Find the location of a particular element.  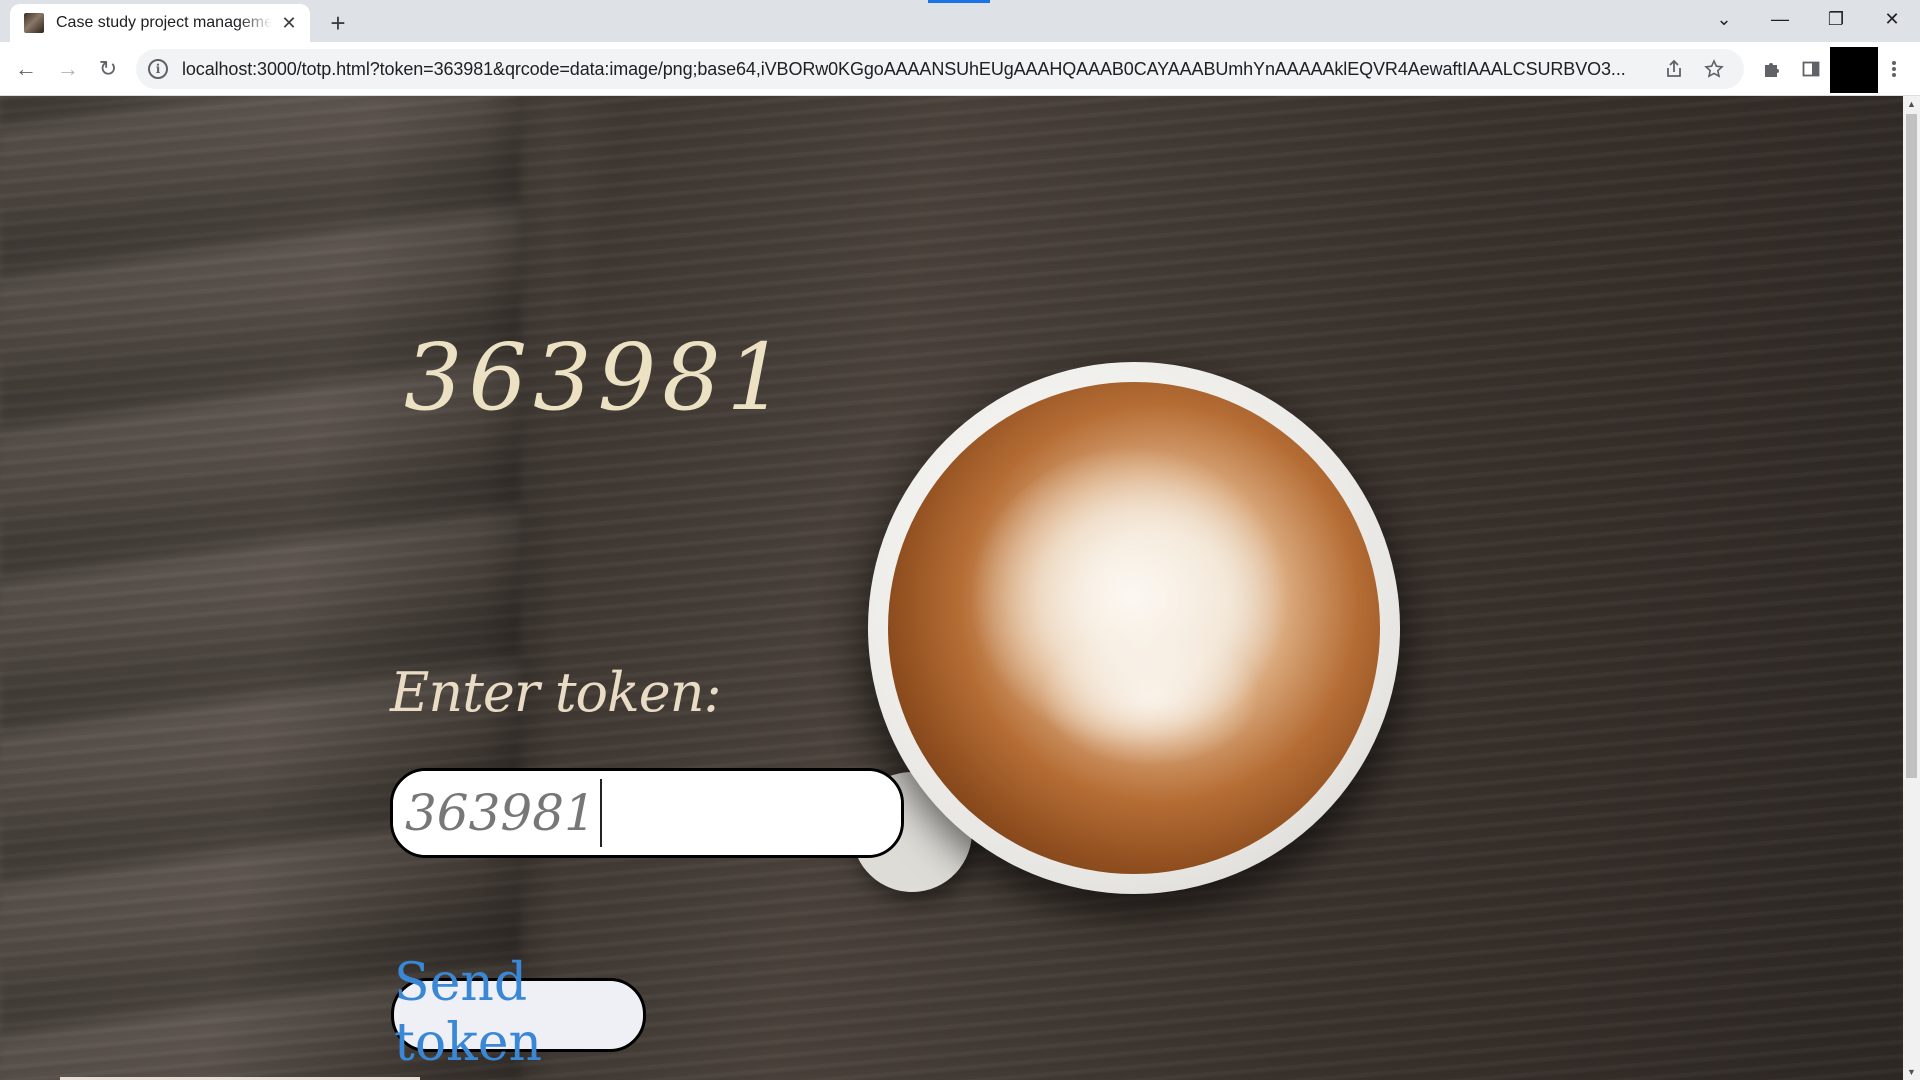

scroll-up-icon: ▲ is located at coordinates (1911, 104).